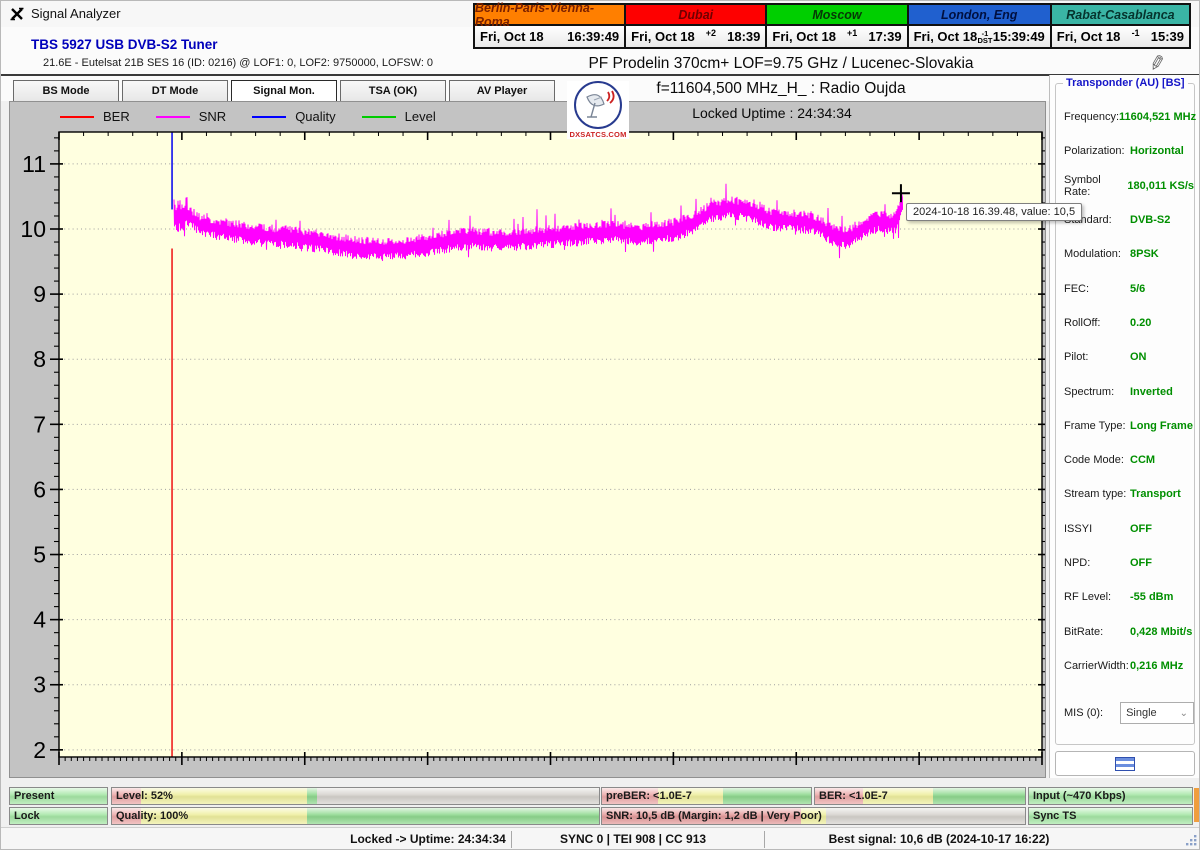 The width and height of the screenshot is (1200, 850). What do you see at coordinates (1077, 288) in the screenshot?
I see `field-label: FEC:` at bounding box center [1077, 288].